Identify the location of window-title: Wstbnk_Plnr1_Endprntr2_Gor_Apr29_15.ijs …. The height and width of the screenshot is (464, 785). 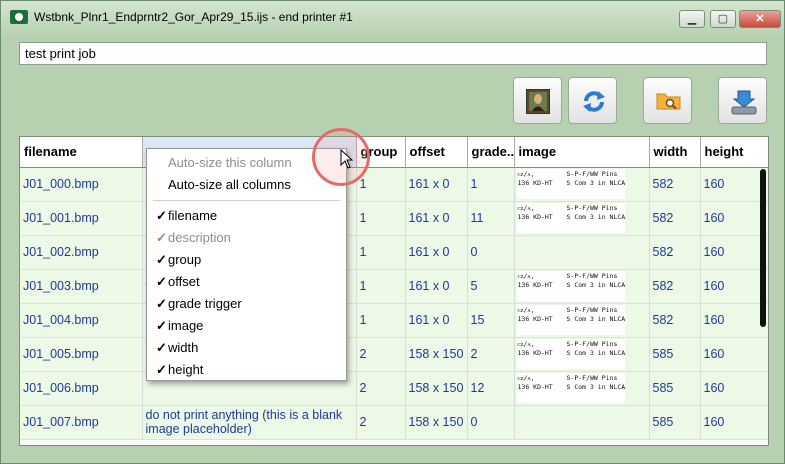
(193, 17).